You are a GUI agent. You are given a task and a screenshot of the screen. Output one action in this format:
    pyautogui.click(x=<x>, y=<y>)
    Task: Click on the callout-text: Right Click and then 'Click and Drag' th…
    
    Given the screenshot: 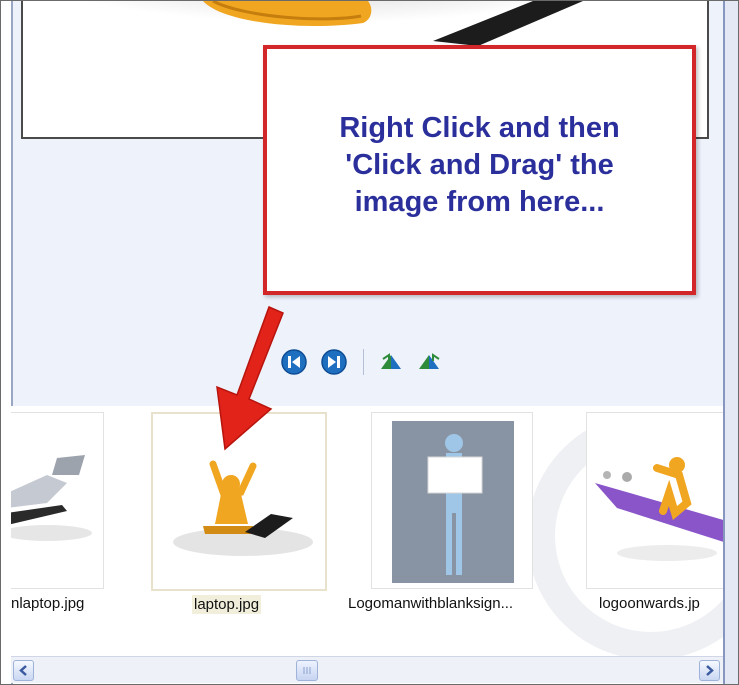 What is the action you would take?
    pyautogui.click(x=479, y=164)
    